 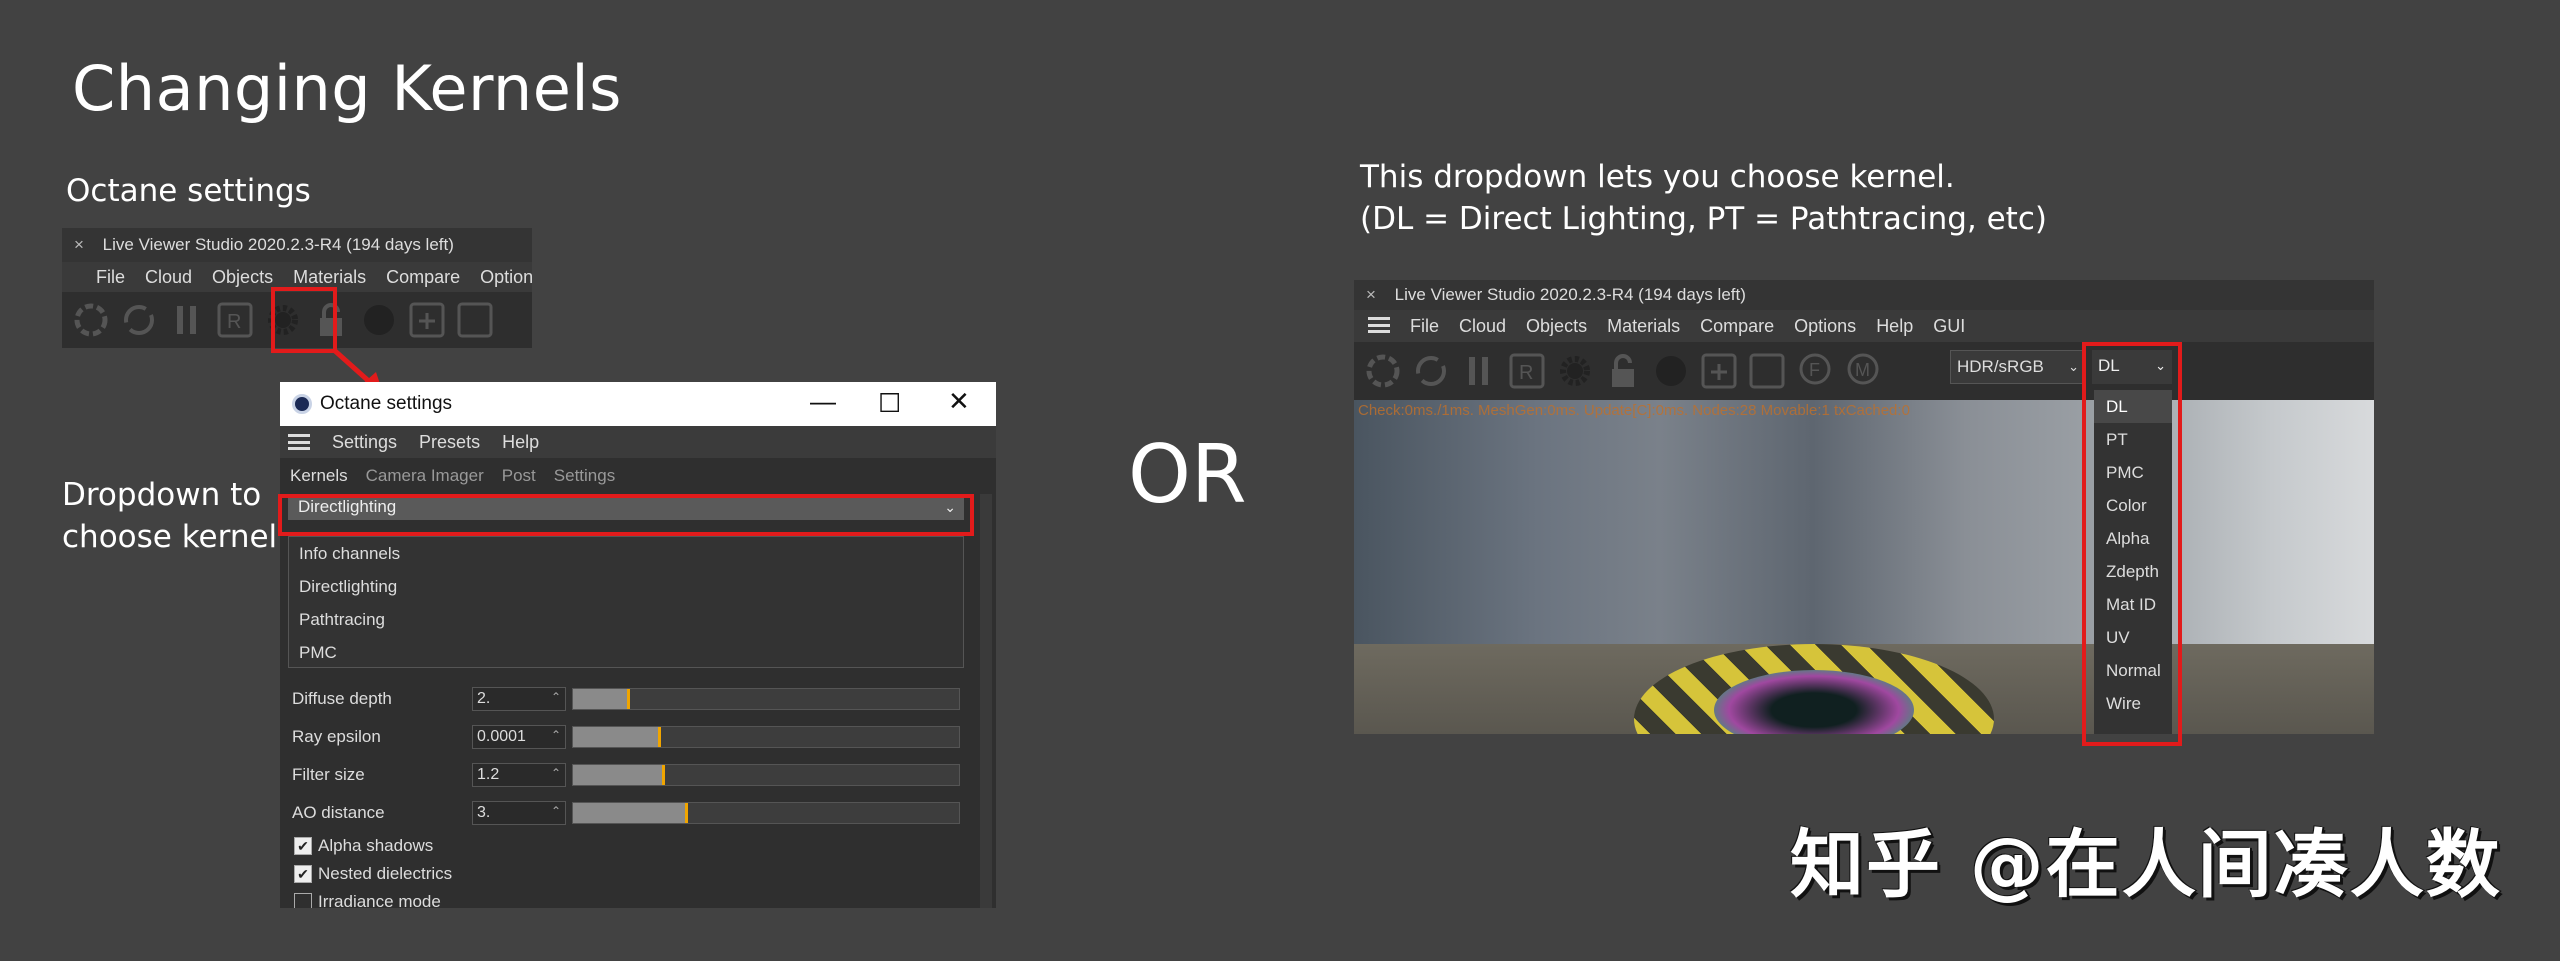 I want to click on param-row: Filter size 1.2, so click(x=627, y=775).